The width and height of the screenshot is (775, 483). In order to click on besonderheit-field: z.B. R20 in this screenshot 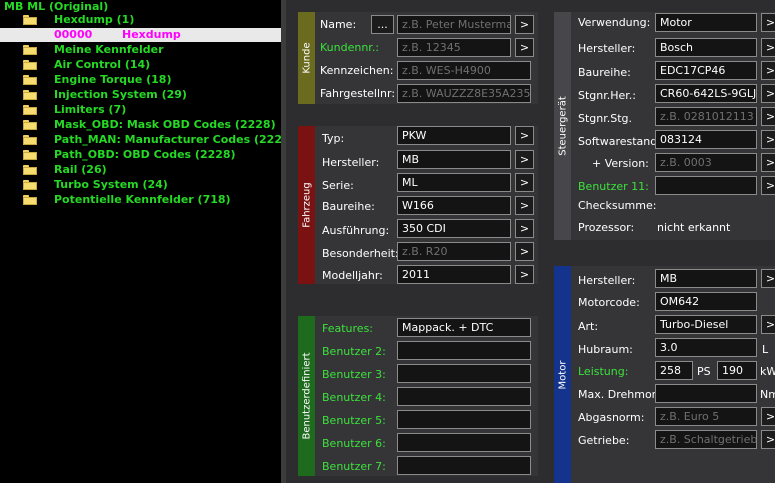, I will do `click(454, 251)`.